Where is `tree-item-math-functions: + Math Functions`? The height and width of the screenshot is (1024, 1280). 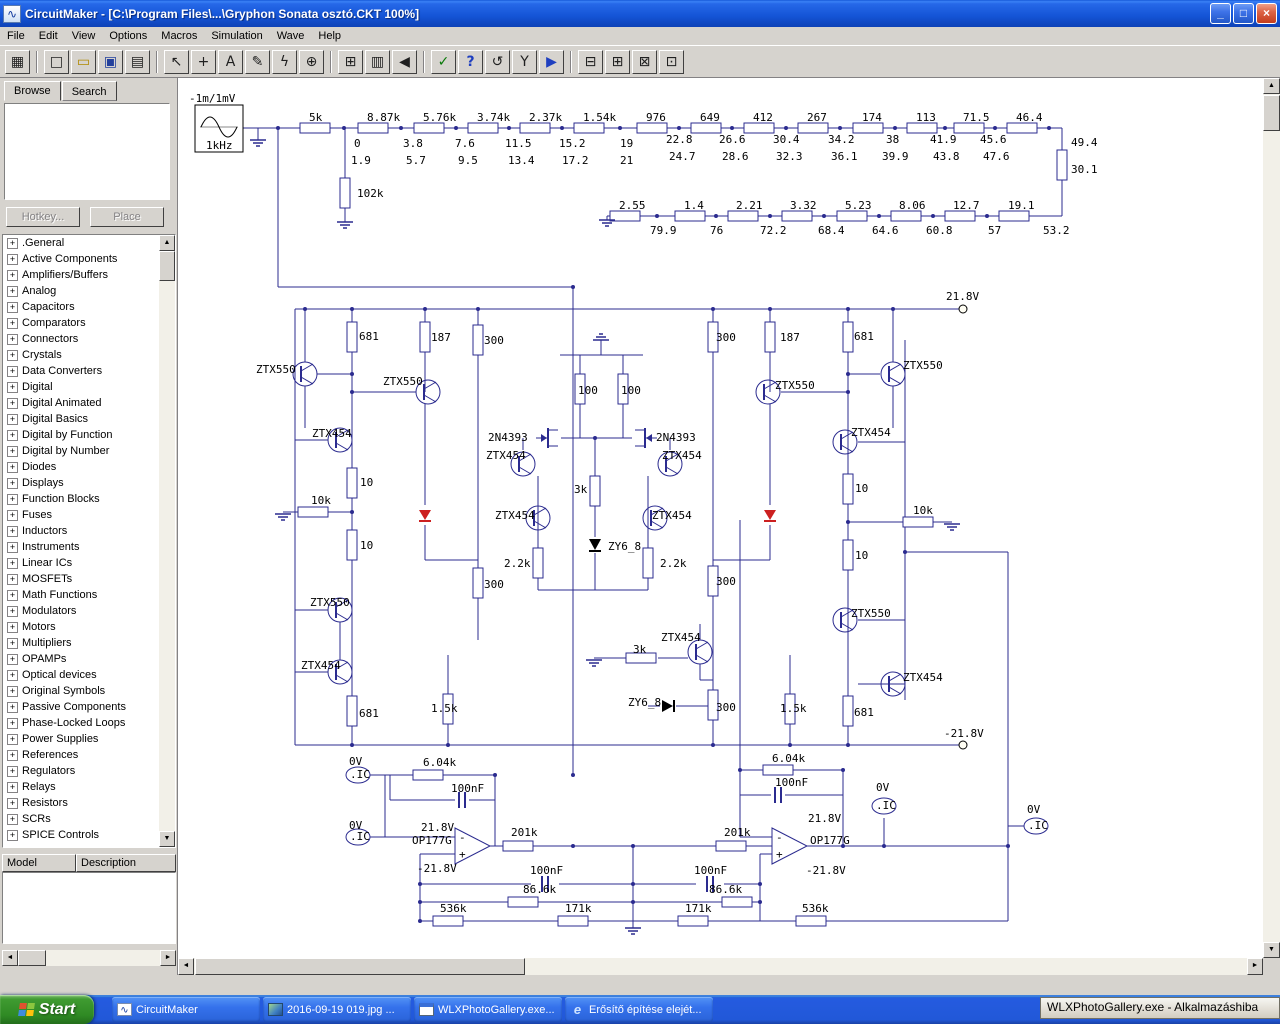
tree-item-math-functions: + Math Functions is located at coordinates (81, 595).